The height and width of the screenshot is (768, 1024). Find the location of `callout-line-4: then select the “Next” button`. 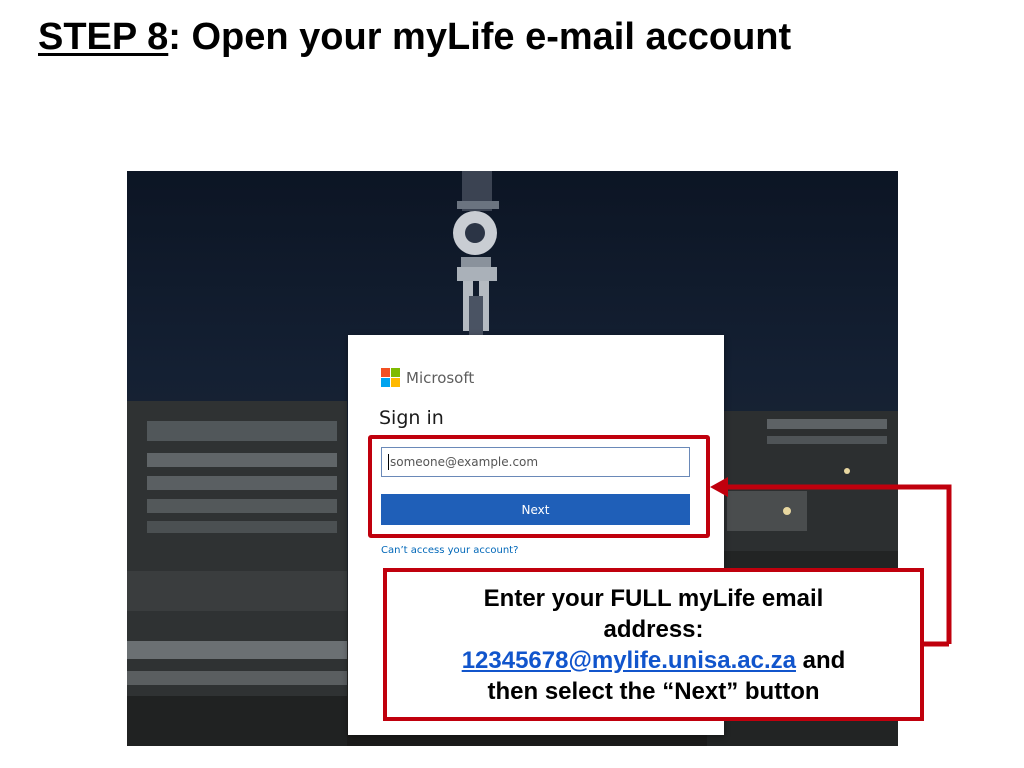

callout-line-4: then select the “Next” button is located at coordinates (653, 691).